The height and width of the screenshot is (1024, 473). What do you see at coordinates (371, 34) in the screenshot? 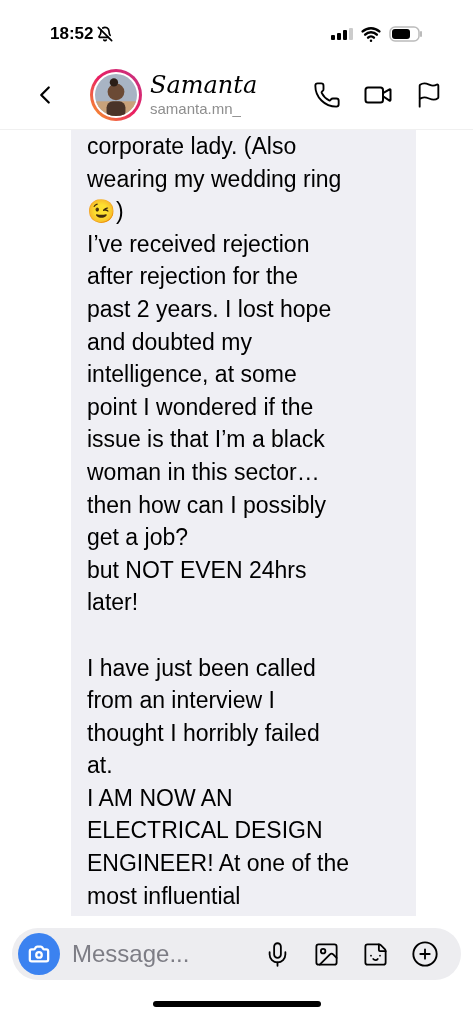
I see `wifi-icon` at bounding box center [371, 34].